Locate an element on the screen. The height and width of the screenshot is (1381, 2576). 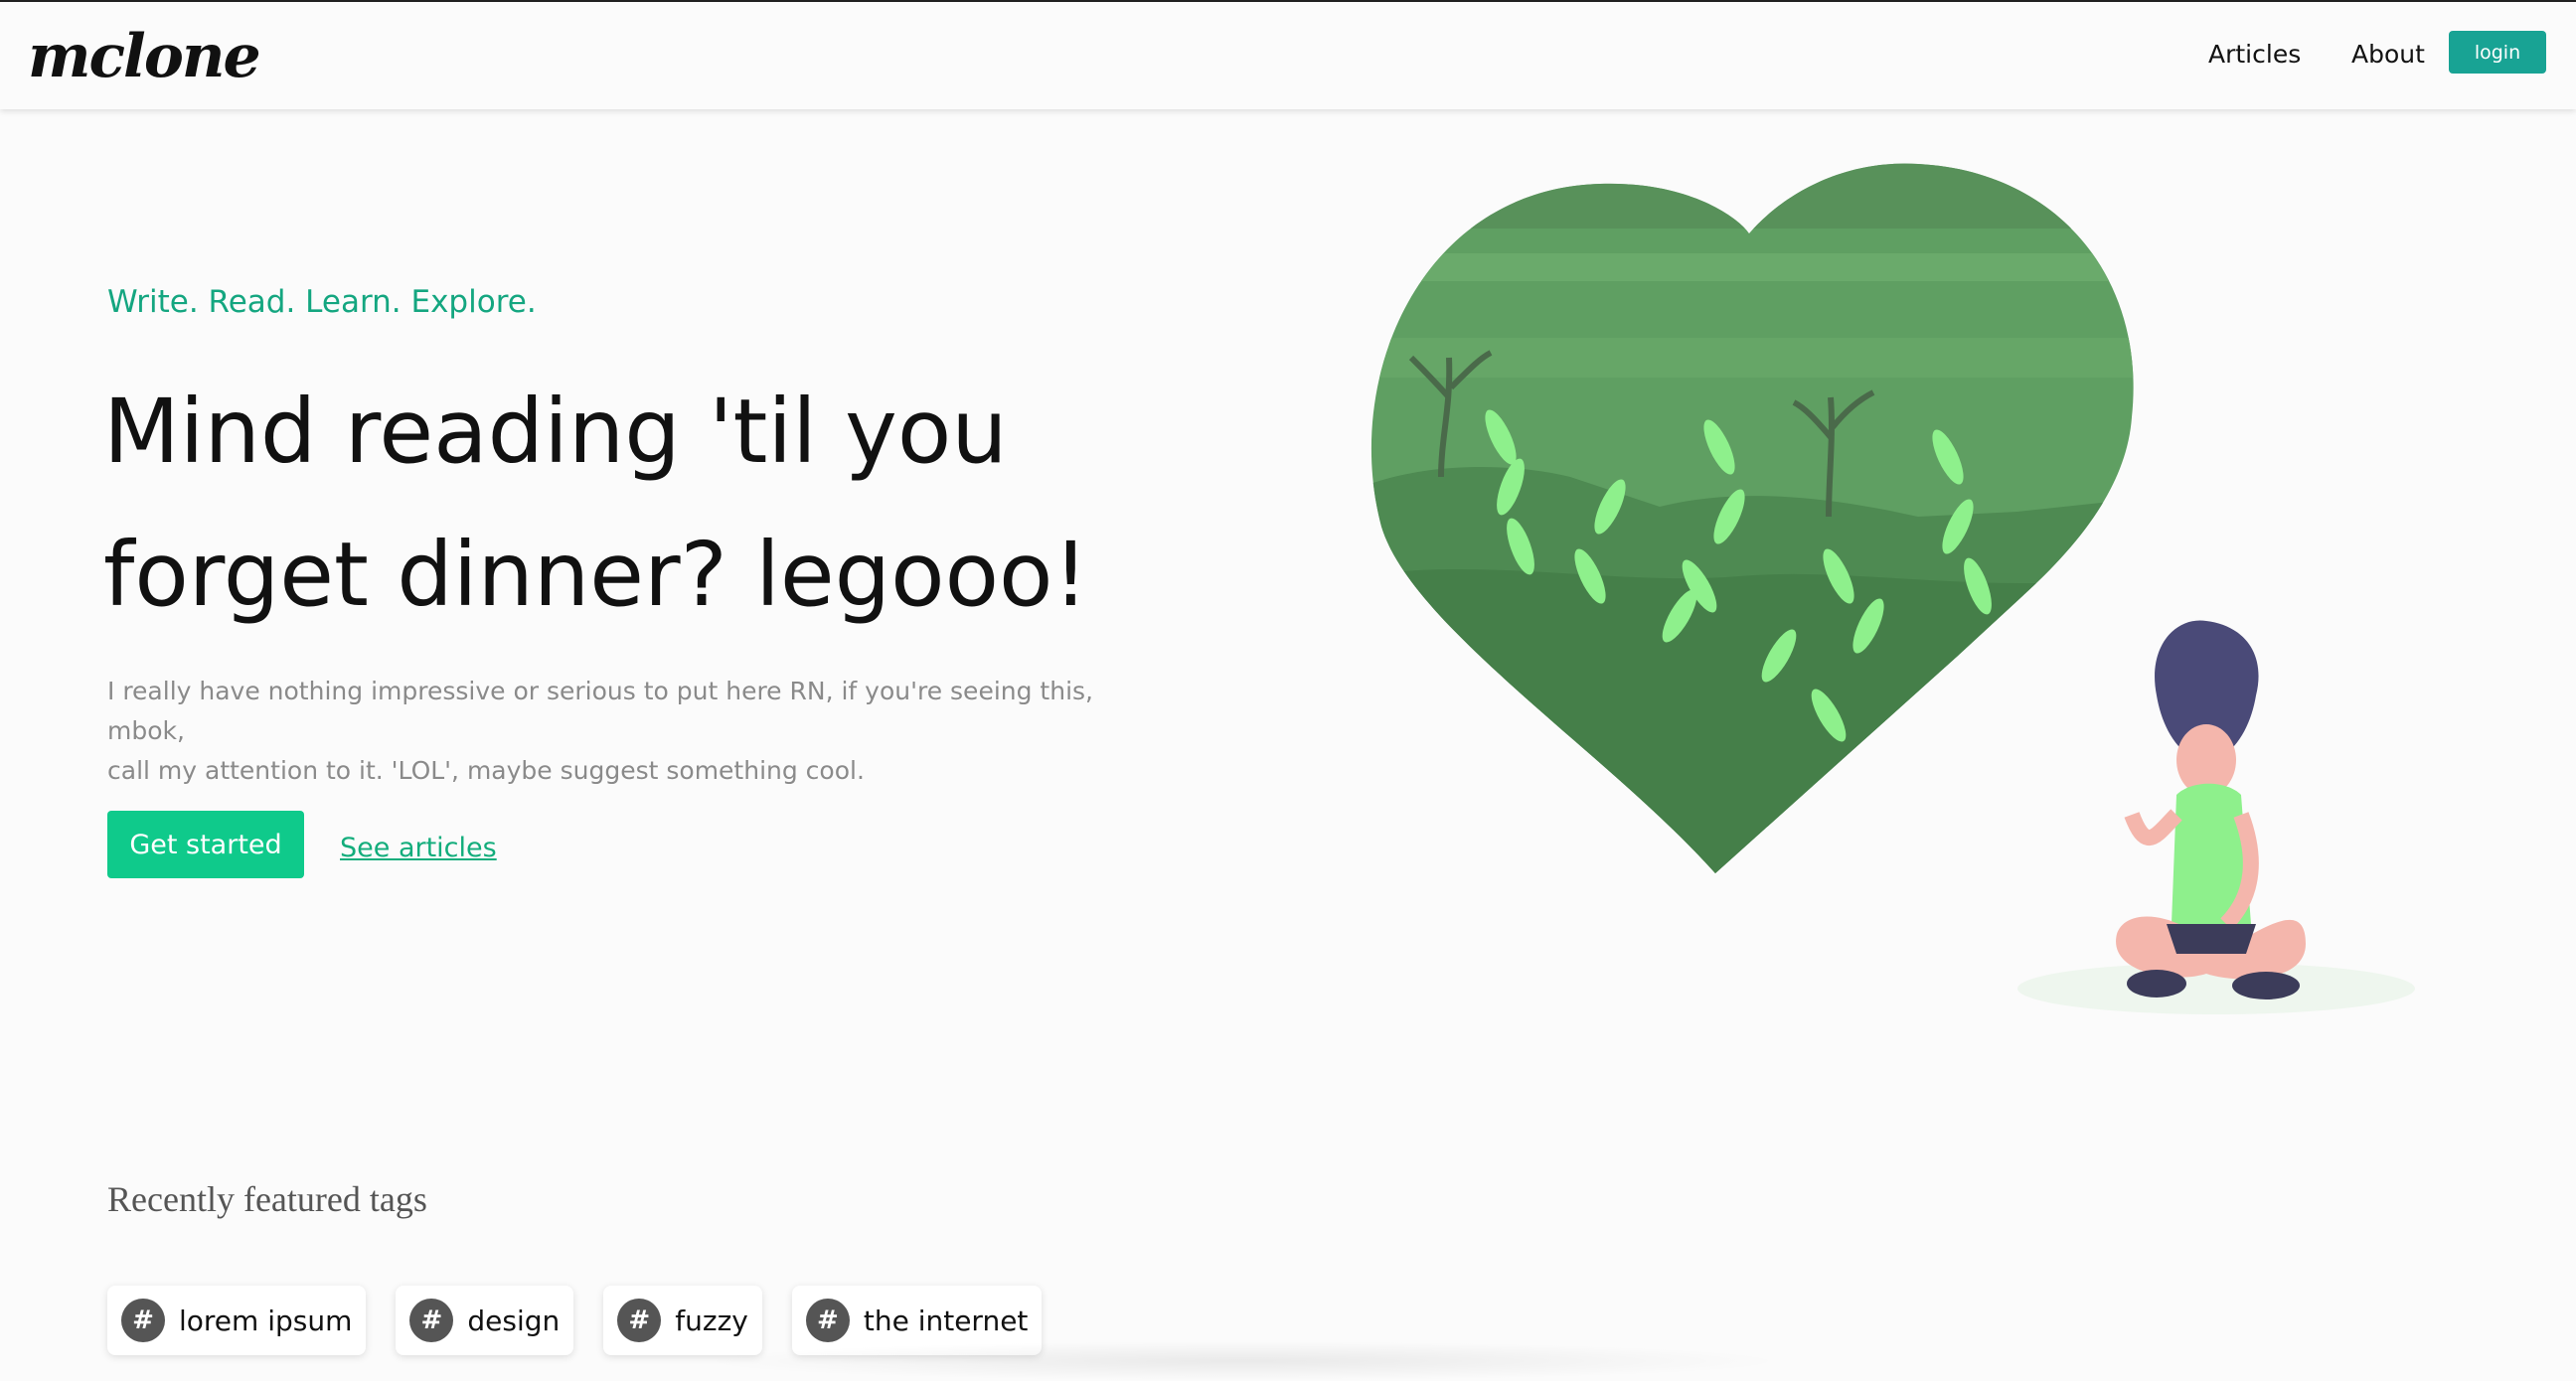
top-navbar: mclone Articles About login is located at coordinates (1288, 55).